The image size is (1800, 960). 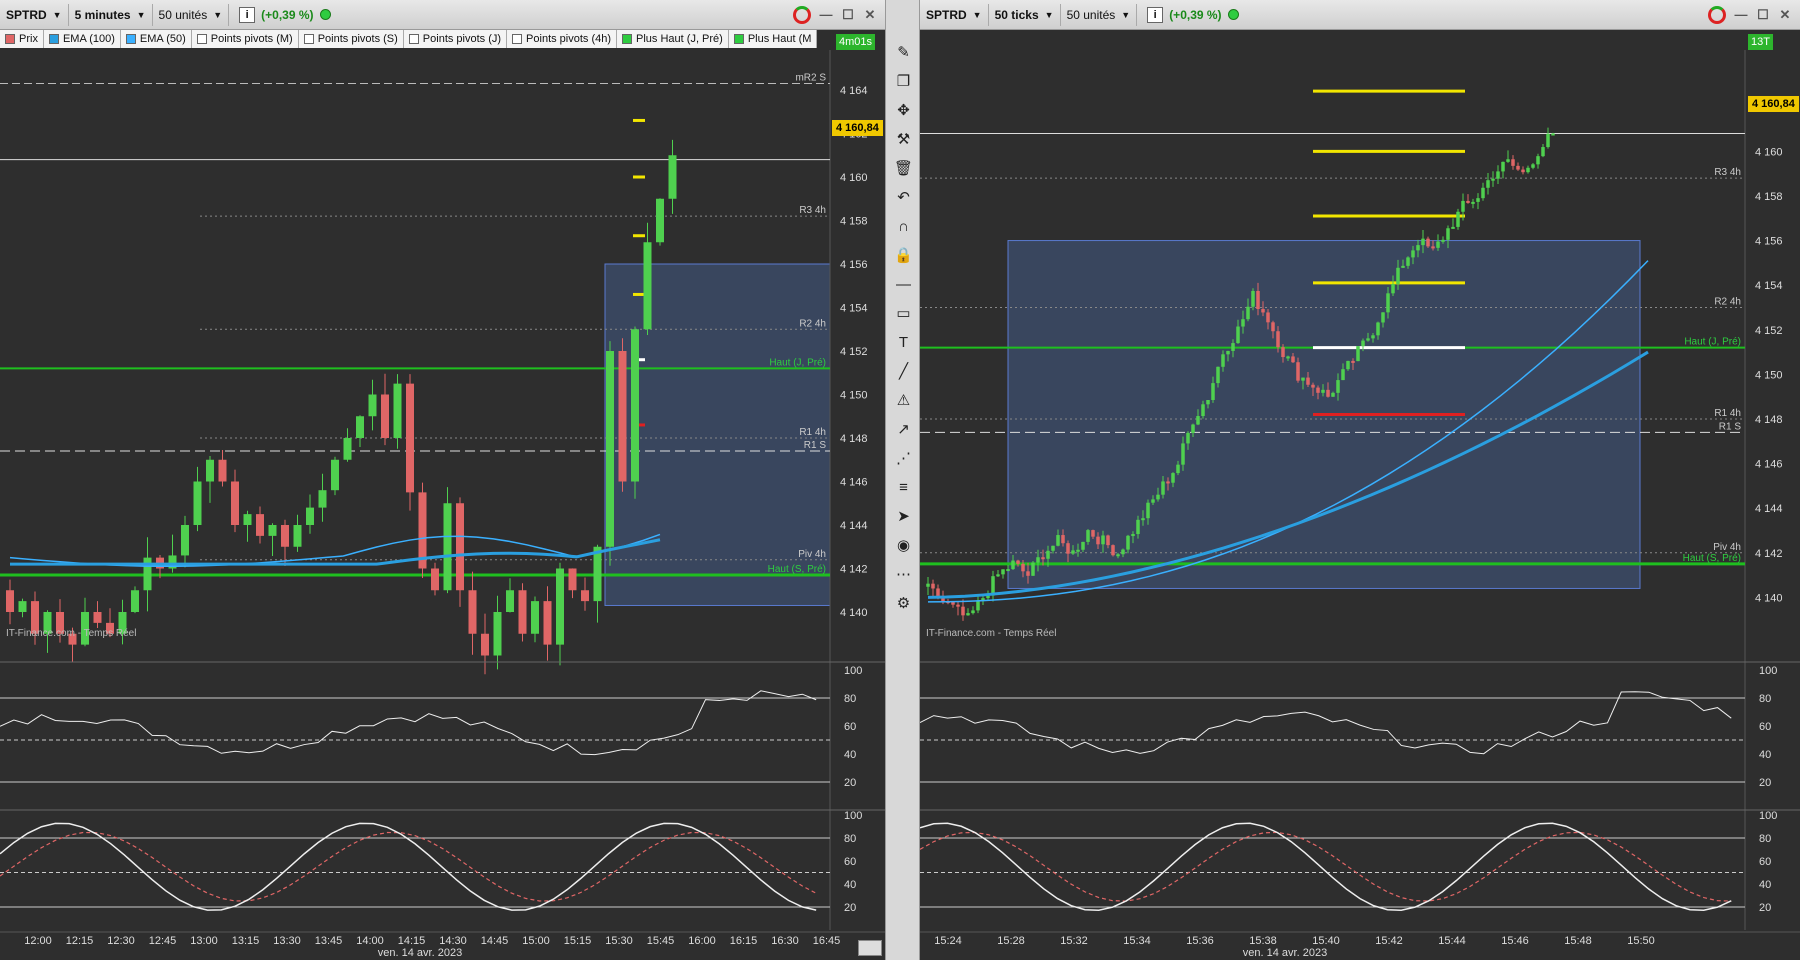 I want to click on ruler-icon: ▭, so click(x=903, y=313).